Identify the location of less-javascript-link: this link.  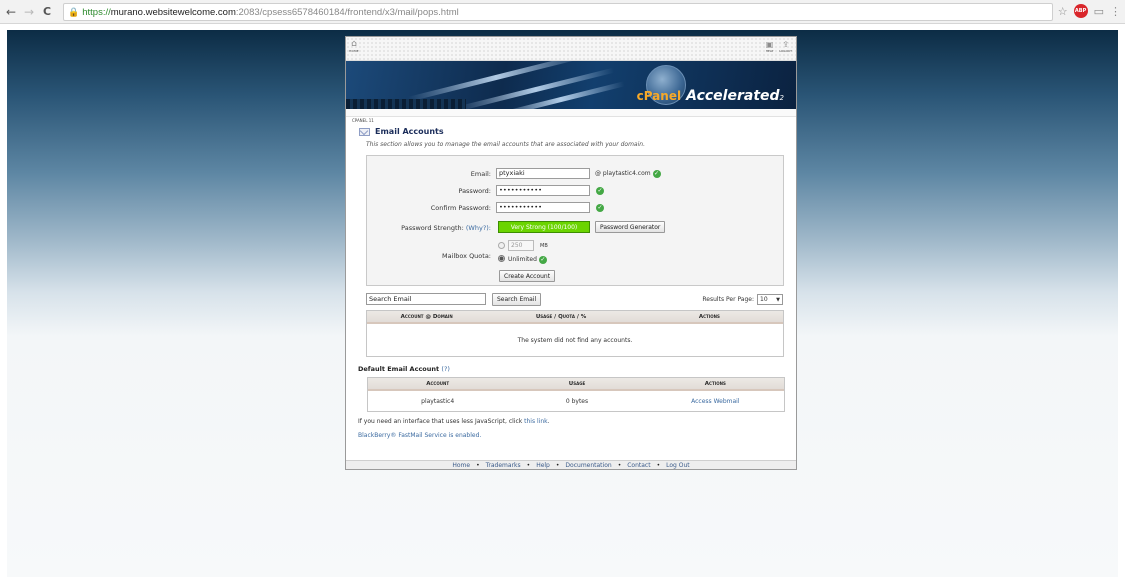
(535, 421).